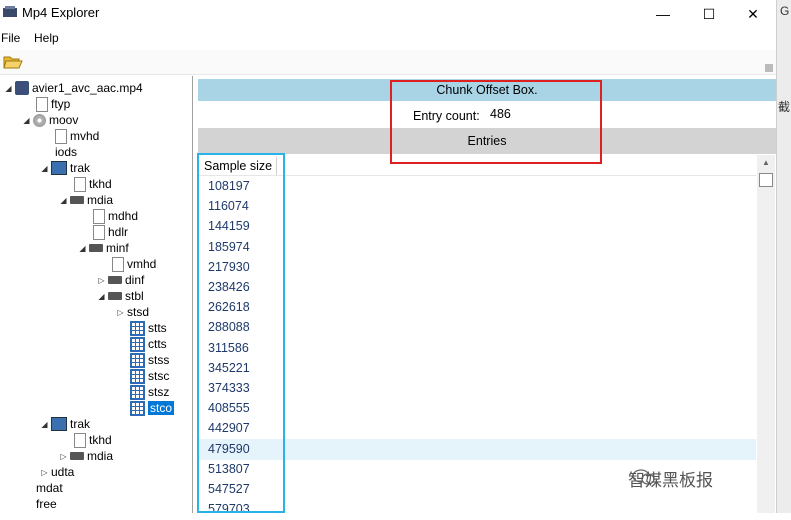 This screenshot has height=520, width=791. I want to click on tree-node-stsc: stsc, so click(149, 376).